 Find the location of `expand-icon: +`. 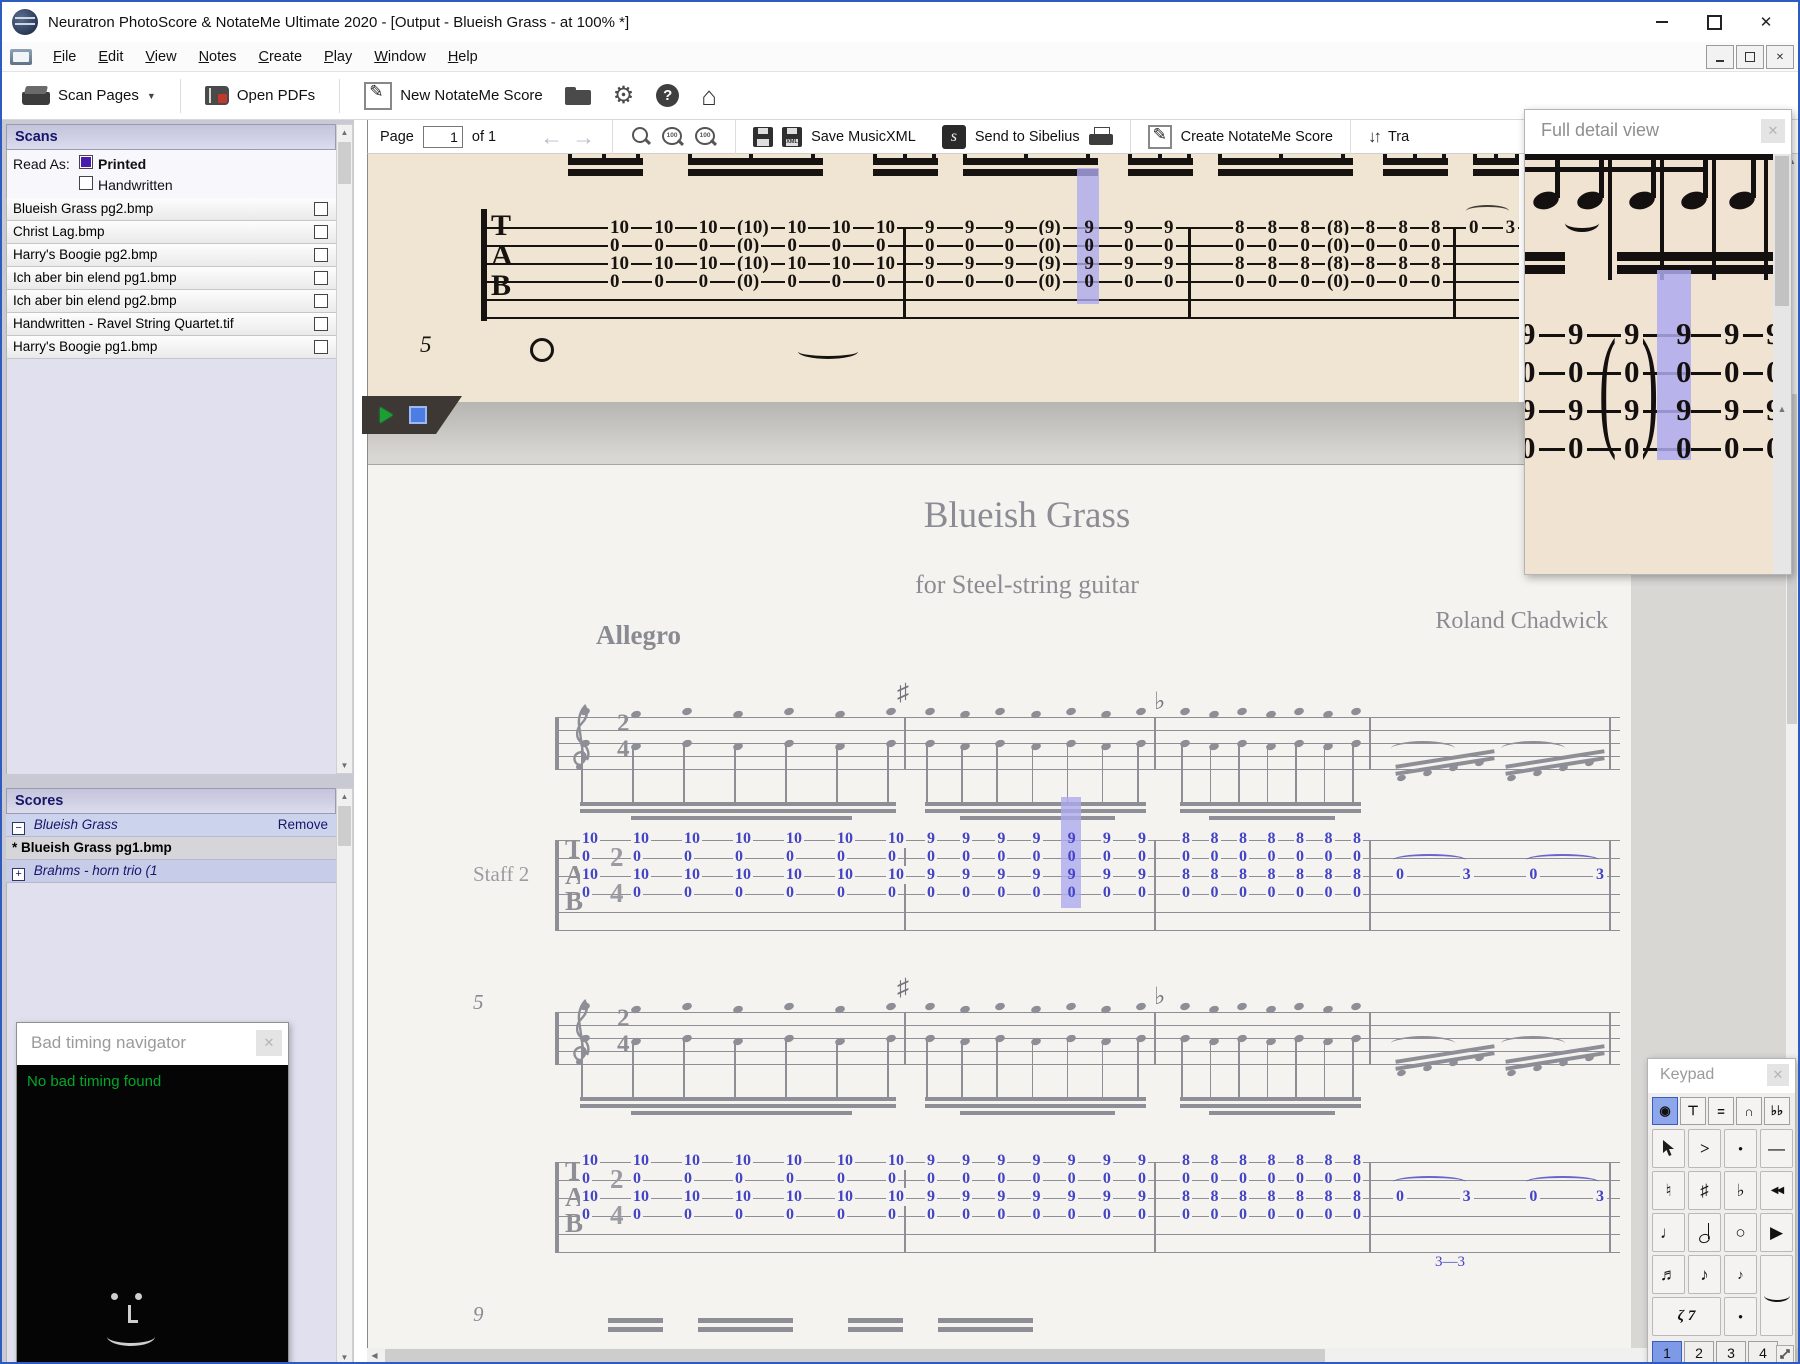

expand-icon: + is located at coordinates (18, 874).